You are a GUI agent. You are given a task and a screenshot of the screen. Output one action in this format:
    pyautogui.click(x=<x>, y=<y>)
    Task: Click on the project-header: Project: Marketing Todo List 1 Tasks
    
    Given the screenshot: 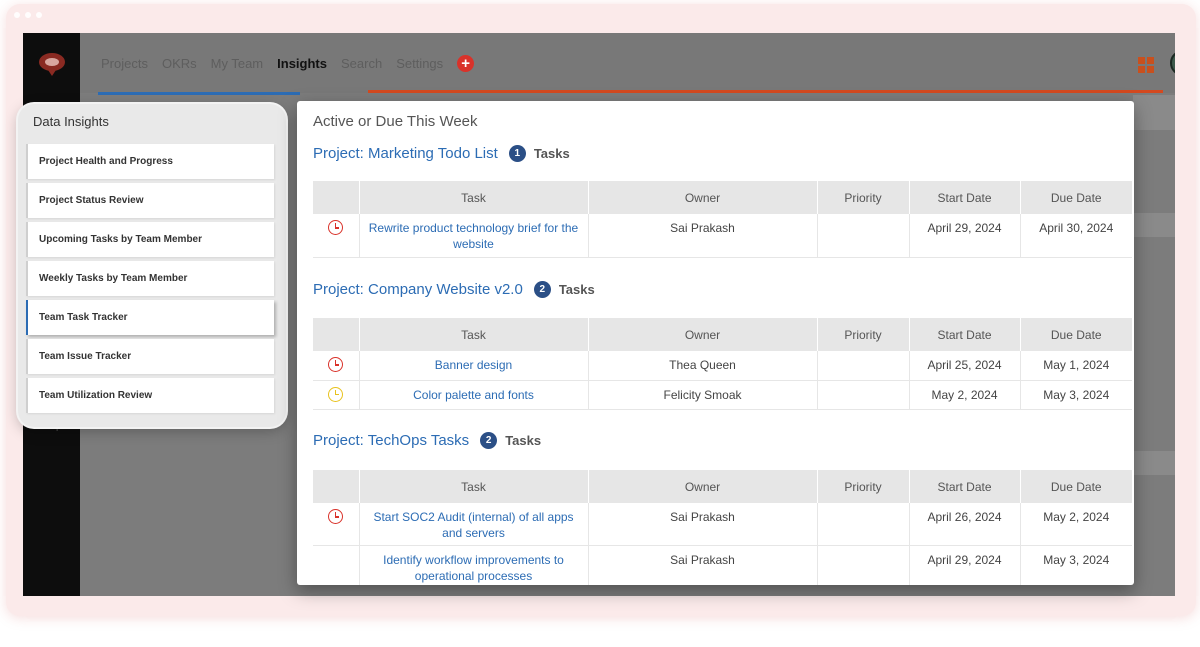 What is the action you would take?
    pyautogui.click(x=441, y=153)
    